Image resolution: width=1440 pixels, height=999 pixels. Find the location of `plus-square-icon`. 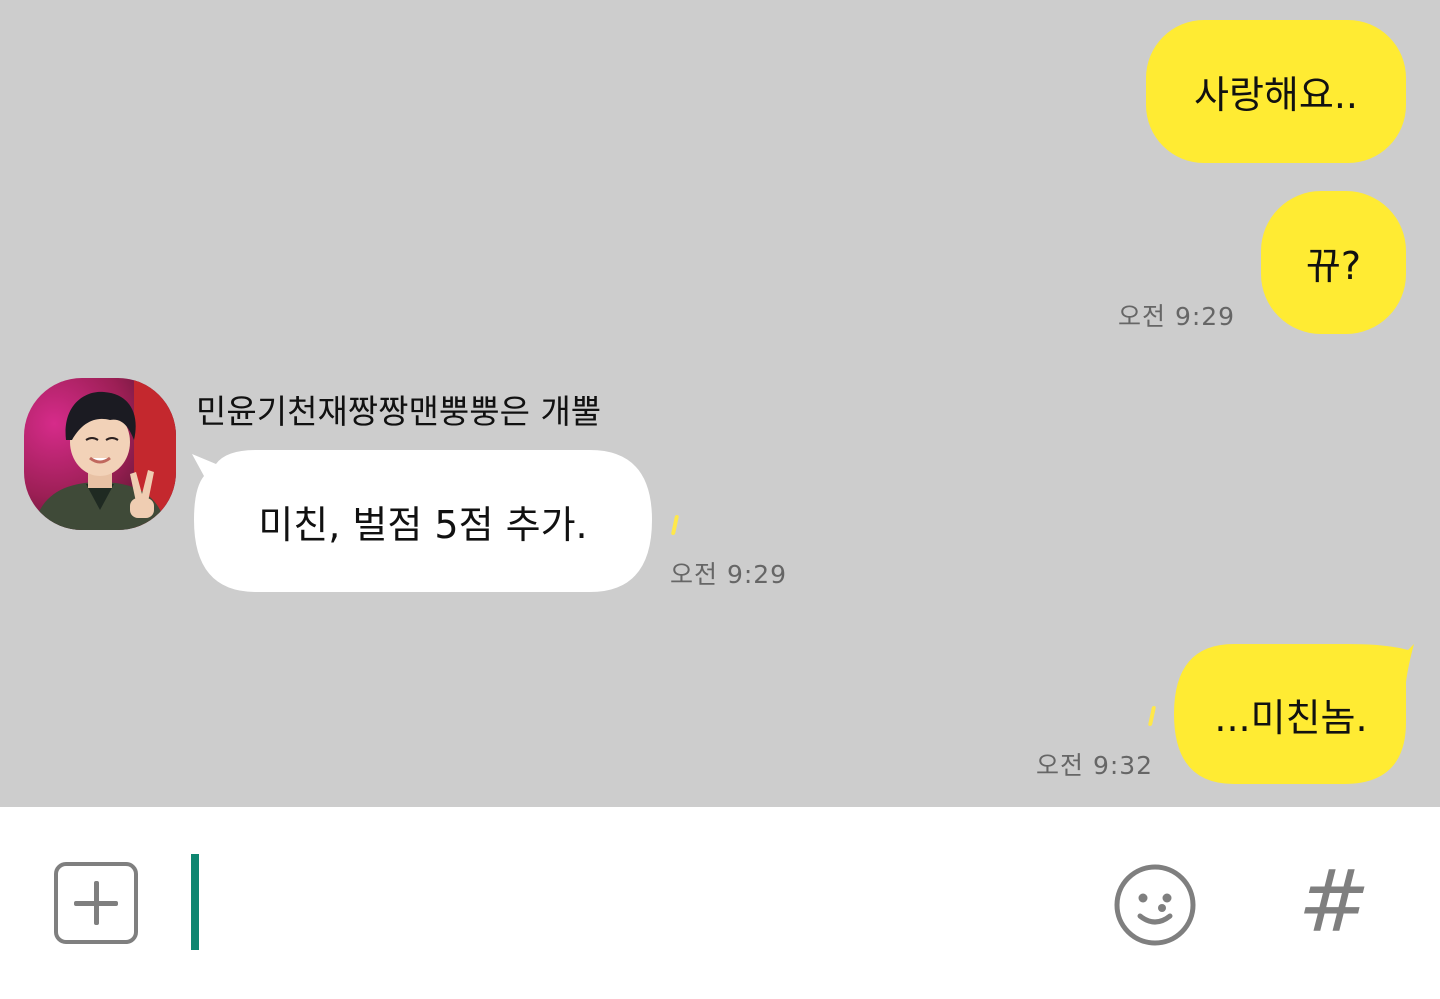

plus-square-icon is located at coordinates (96, 903).